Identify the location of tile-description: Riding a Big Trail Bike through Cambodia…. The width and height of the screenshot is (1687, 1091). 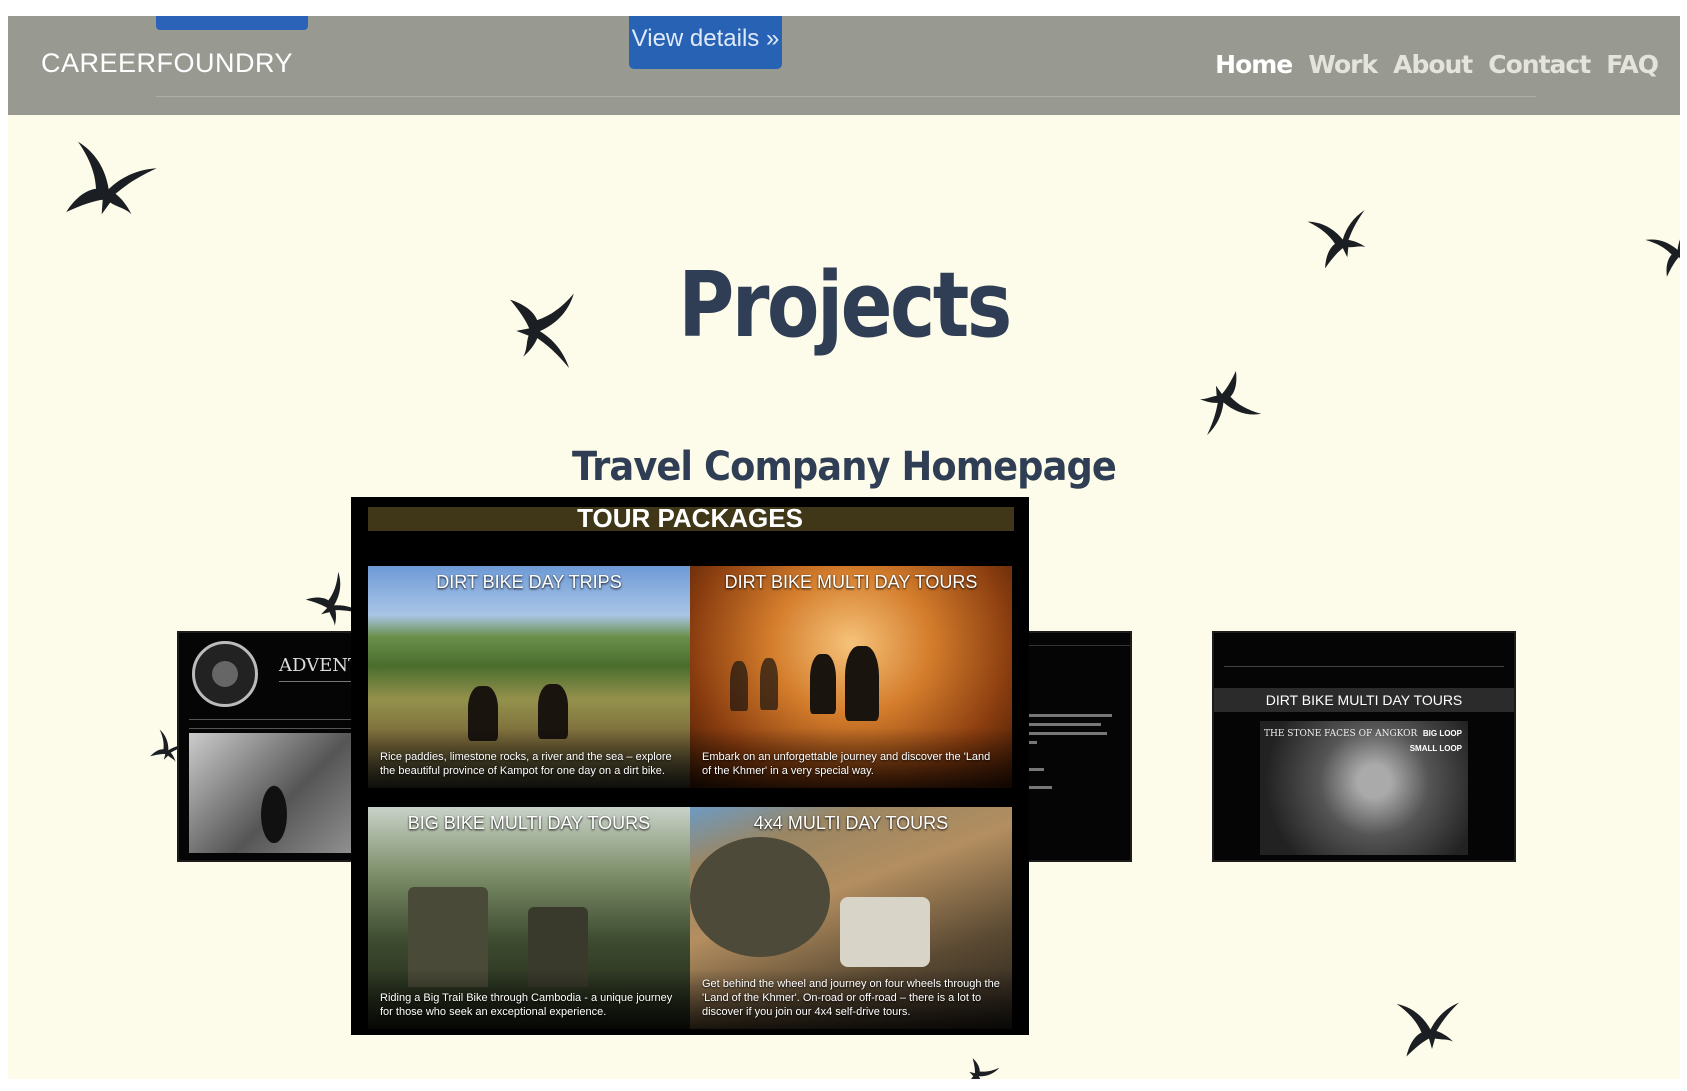
(526, 1005).